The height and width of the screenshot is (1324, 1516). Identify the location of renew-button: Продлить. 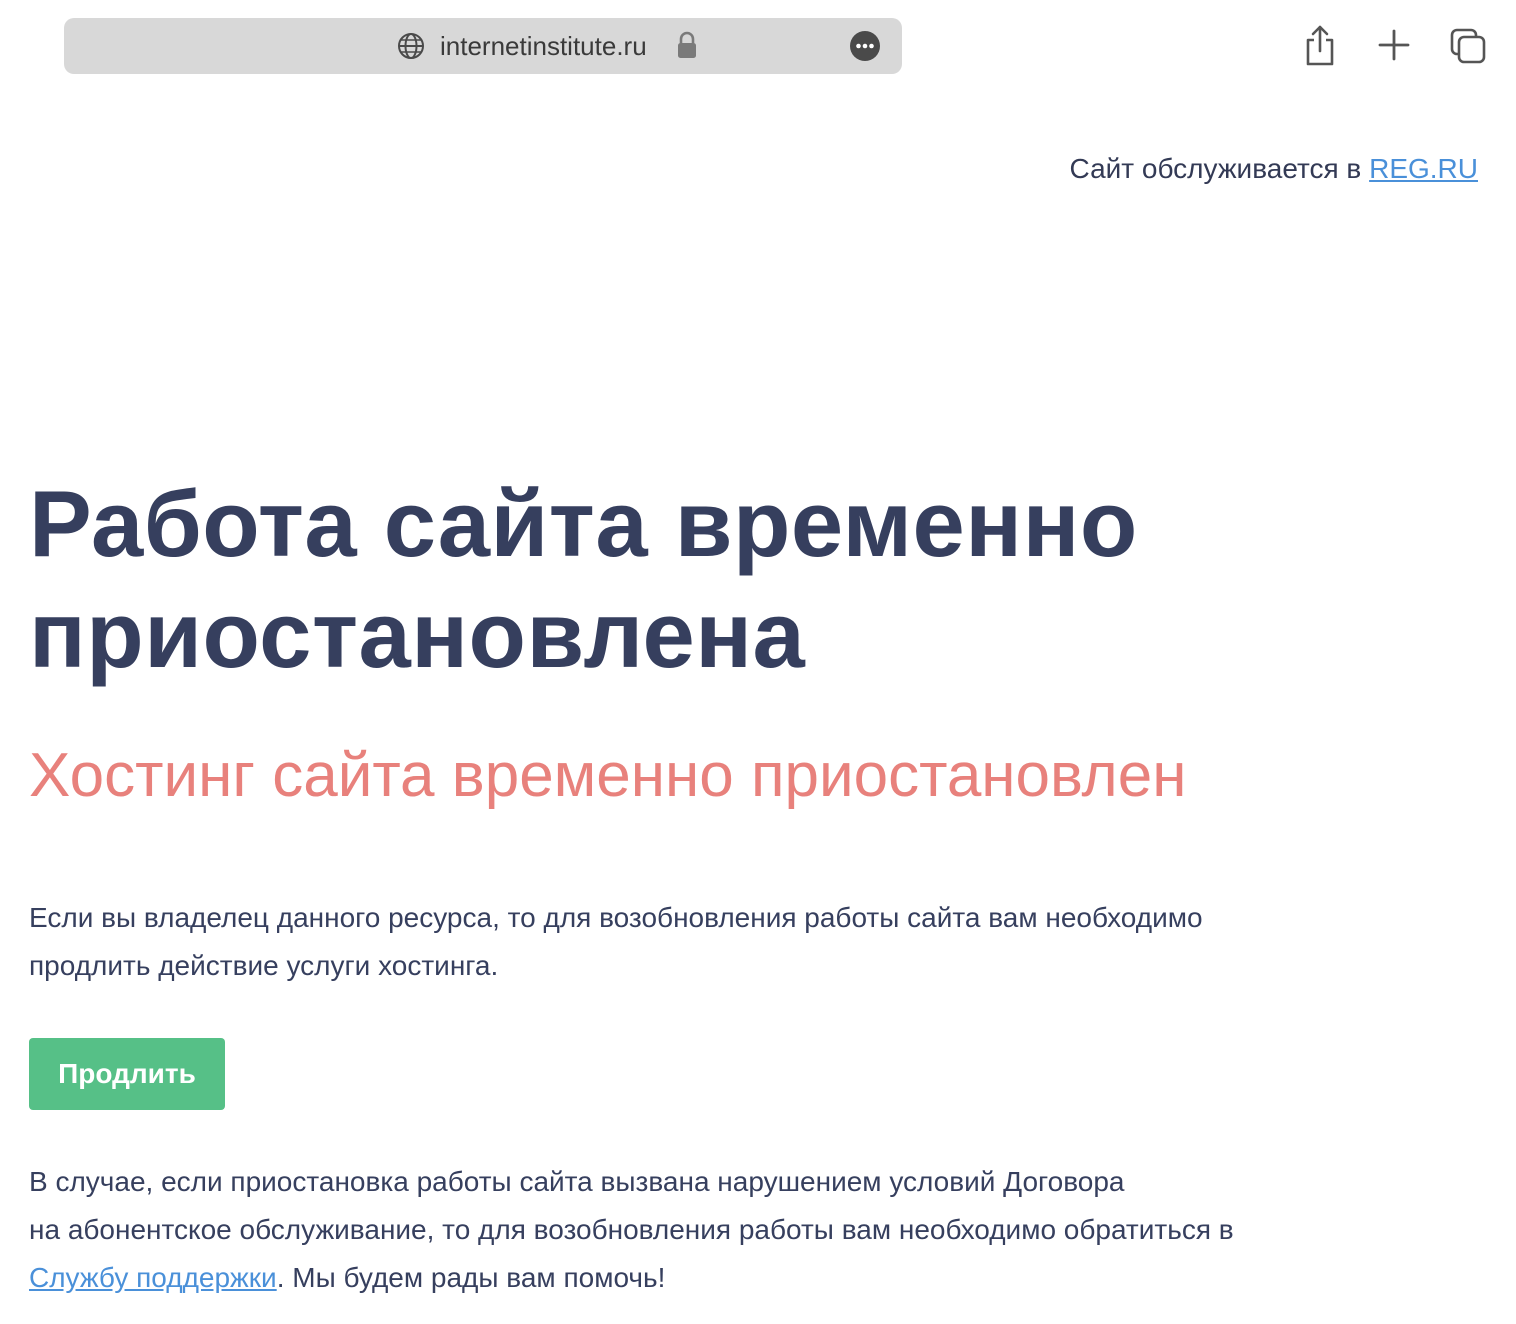
(127, 1074).